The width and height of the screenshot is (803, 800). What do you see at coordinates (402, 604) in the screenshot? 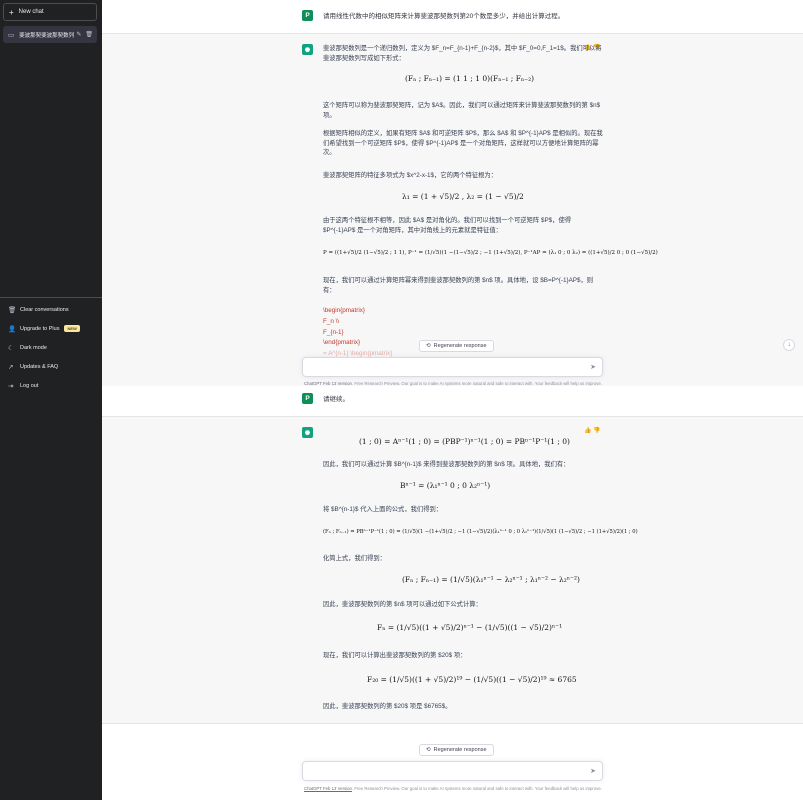
I see `assistant-paragraph: 因此，斐波那契数列的第 $n$ 项可以通过如下公式计算：` at bounding box center [402, 604].